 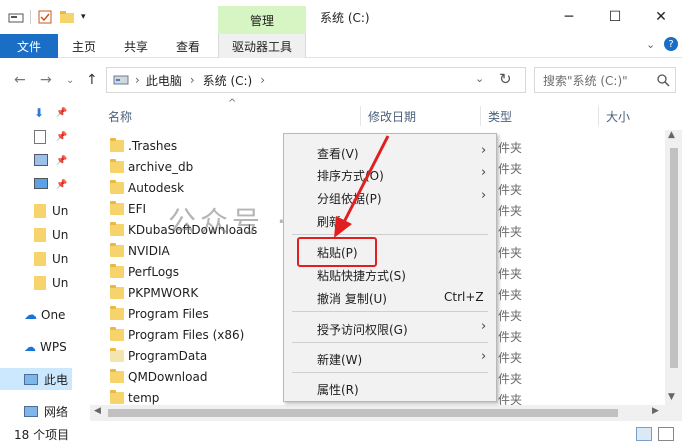 What do you see at coordinates (97, 411) in the screenshot?
I see `scroll-left-icon: ◀` at bounding box center [97, 411].